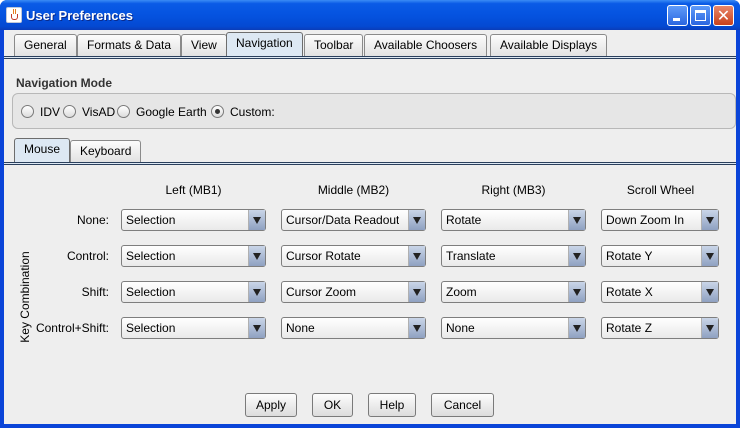 Image resolution: width=740 pixels, height=428 pixels. I want to click on combo-control-right: Translate, so click(513, 256).